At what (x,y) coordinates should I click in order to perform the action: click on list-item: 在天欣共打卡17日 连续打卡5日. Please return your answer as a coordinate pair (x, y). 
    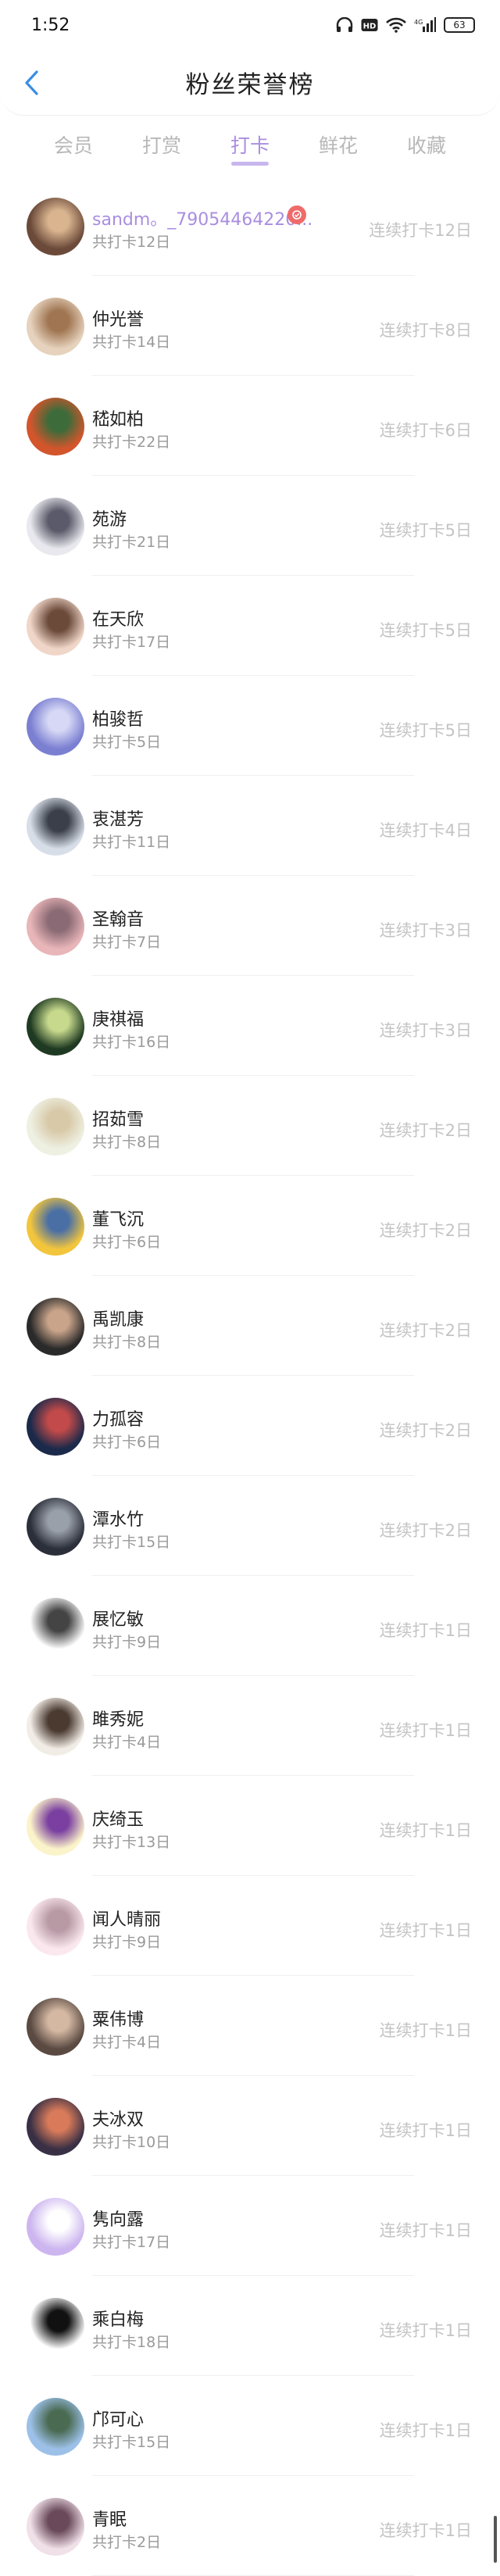
    Looking at the image, I should click on (250, 626).